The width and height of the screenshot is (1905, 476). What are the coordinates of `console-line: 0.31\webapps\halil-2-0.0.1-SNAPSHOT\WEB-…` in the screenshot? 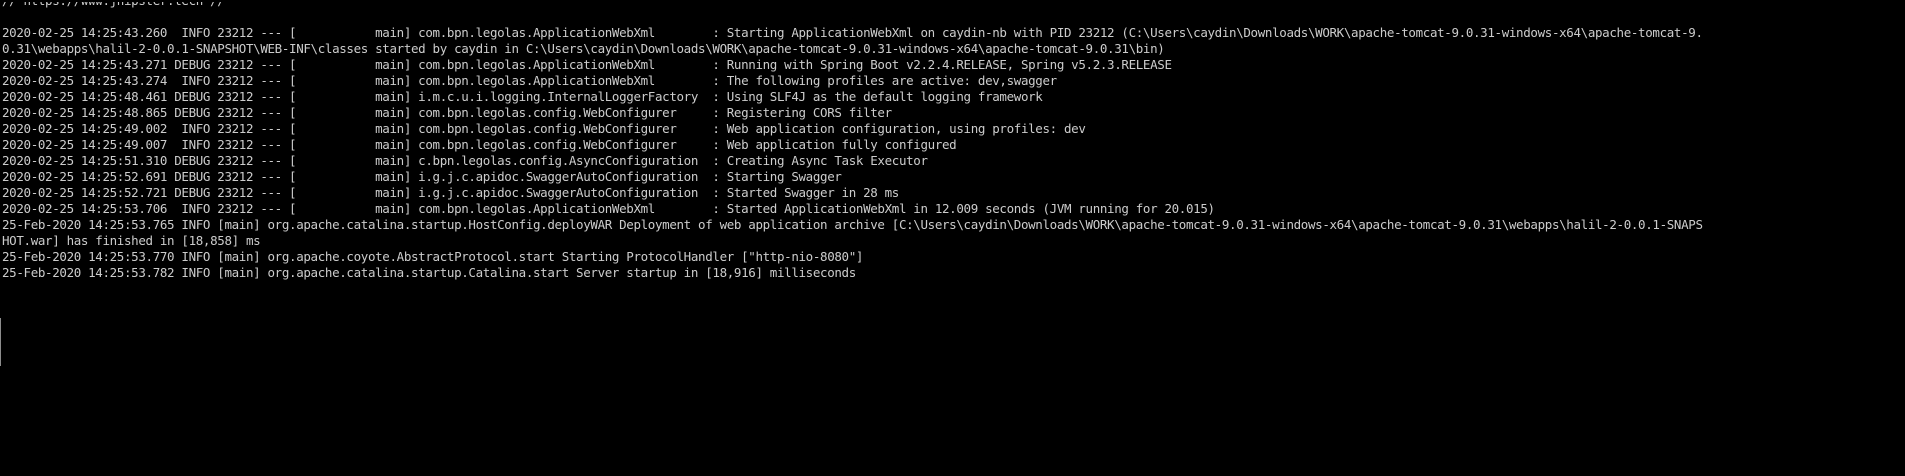 It's located at (583, 48).